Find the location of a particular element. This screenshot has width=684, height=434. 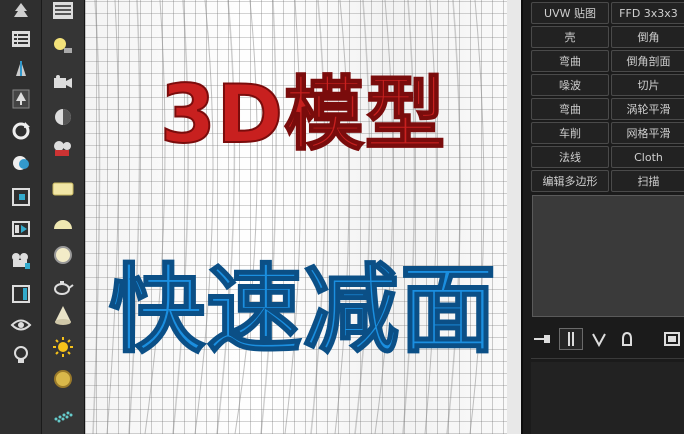

object-color-icon is located at coordinates (21, 163).